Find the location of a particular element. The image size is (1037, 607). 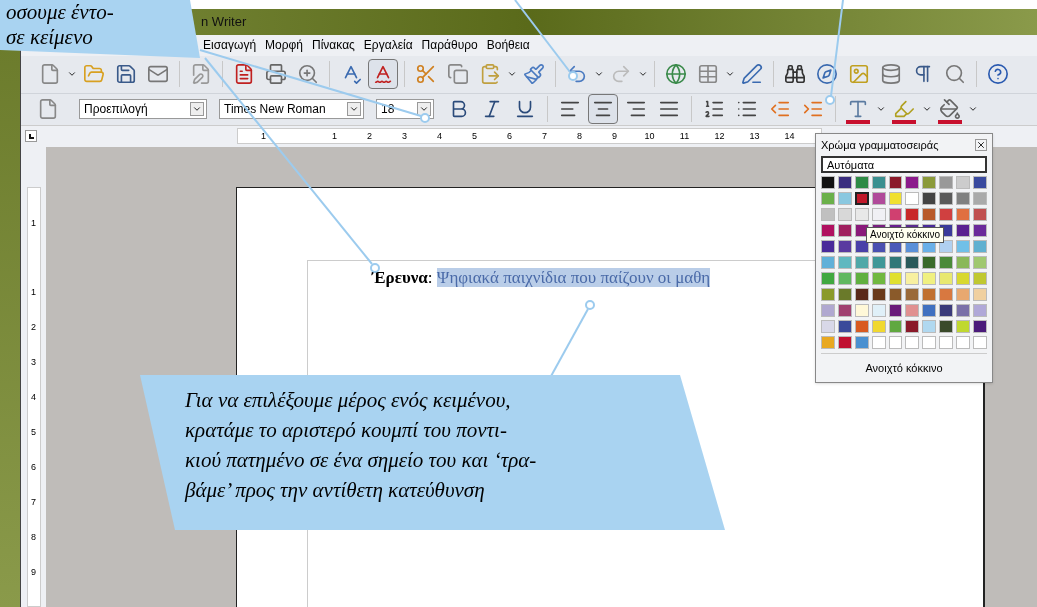

callout-text: Για να επιλέξουμε μέρος ενός κειμένου, is located at coordinates (348, 400).